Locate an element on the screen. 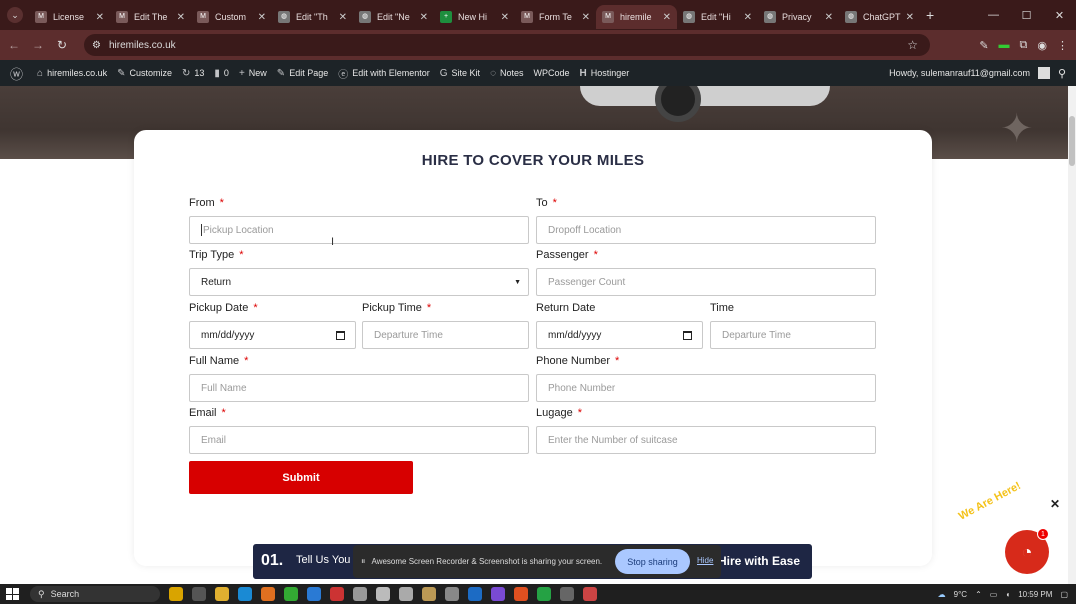 The image size is (1076, 604). browser-tab: ◍ Edit "Hi ✕ is located at coordinates (717, 17).